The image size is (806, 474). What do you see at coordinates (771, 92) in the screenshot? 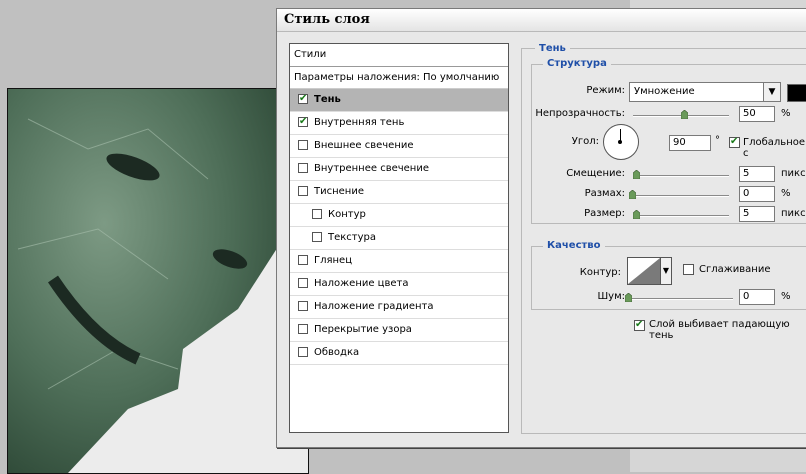
I see `chevron-down-icon: ▼` at bounding box center [771, 92].